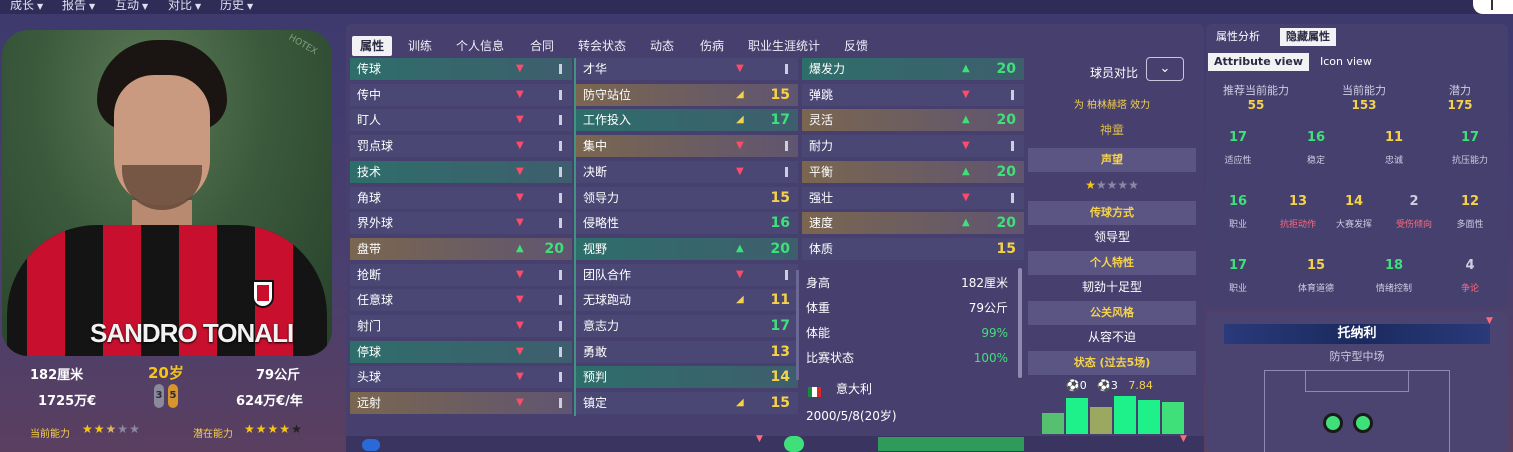  Describe the element at coordinates (111, 429) in the screenshot. I see `current-ability-stars: ★★★★★` at that location.